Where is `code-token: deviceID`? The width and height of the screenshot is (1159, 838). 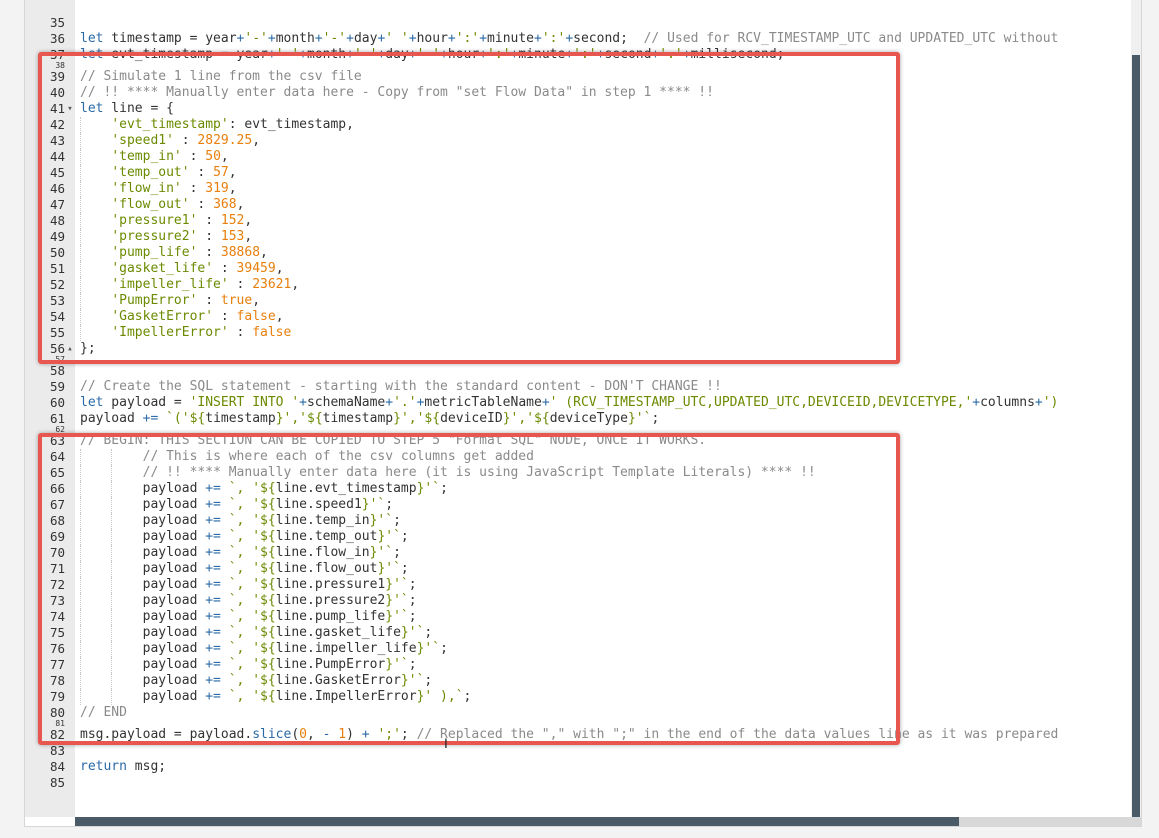
code-token: deviceID is located at coordinates (471, 418).